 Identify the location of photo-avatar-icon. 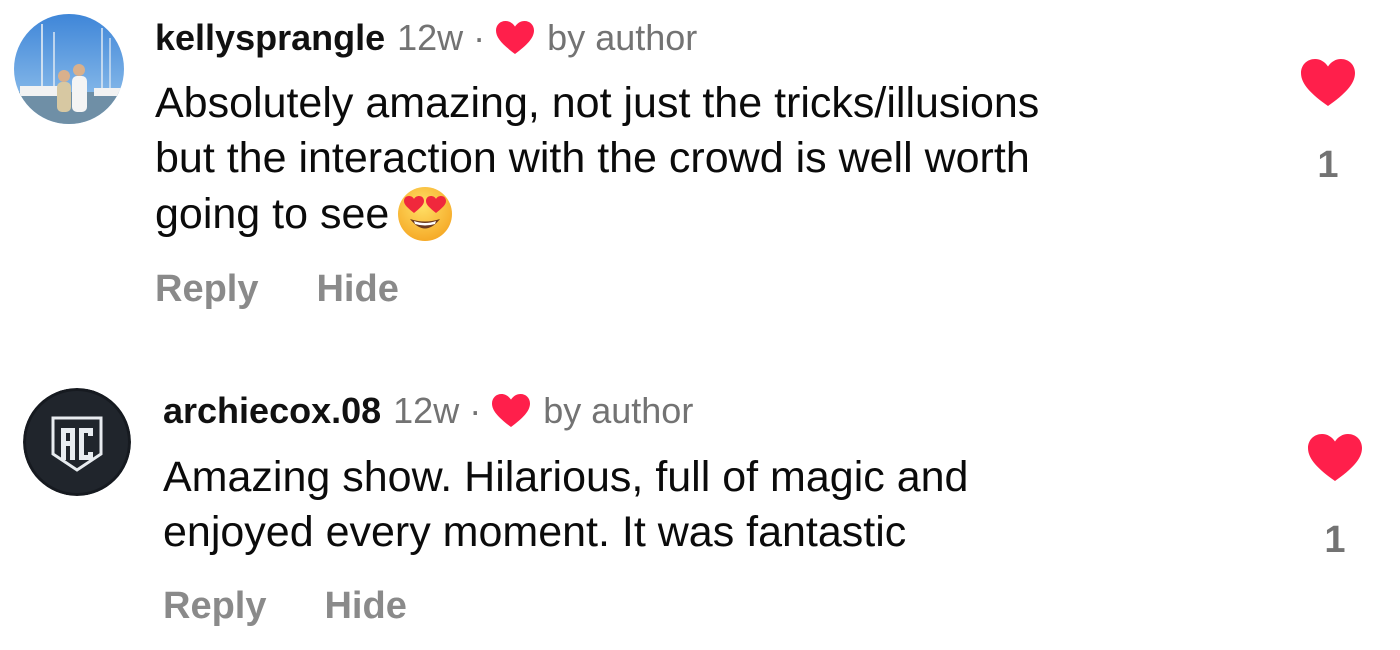
(69, 69).